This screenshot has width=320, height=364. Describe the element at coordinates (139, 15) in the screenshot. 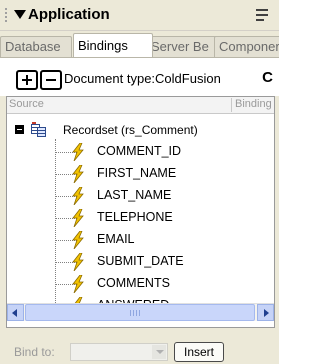

I see `panel-title-bar: Application` at that location.